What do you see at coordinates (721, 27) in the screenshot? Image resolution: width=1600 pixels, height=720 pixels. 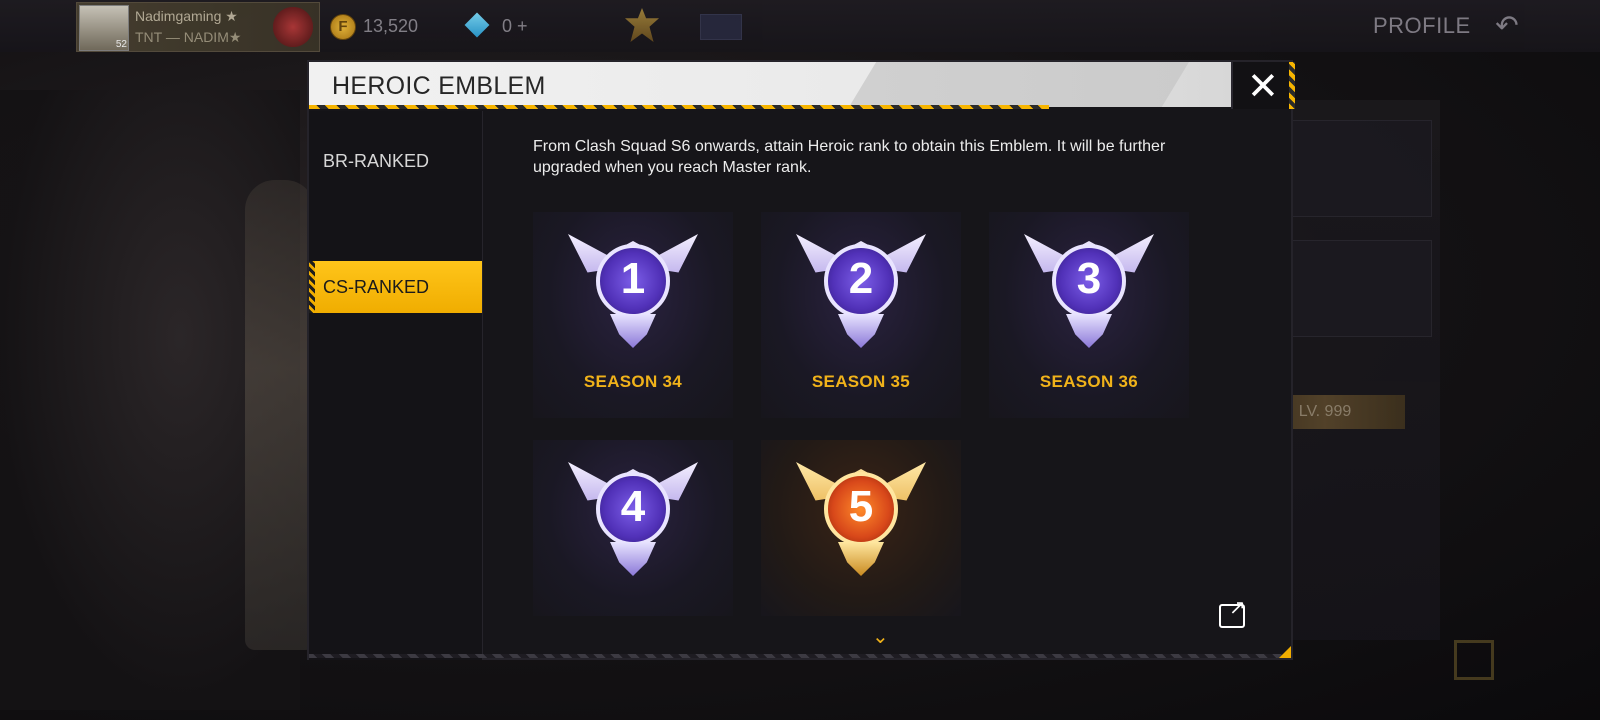 I see `flag-icon` at bounding box center [721, 27].